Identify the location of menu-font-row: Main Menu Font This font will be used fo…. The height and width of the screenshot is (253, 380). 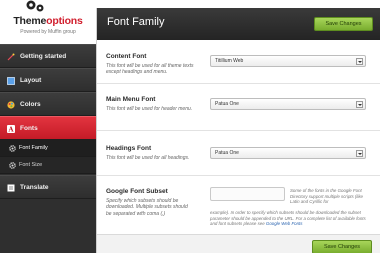
(238, 107).